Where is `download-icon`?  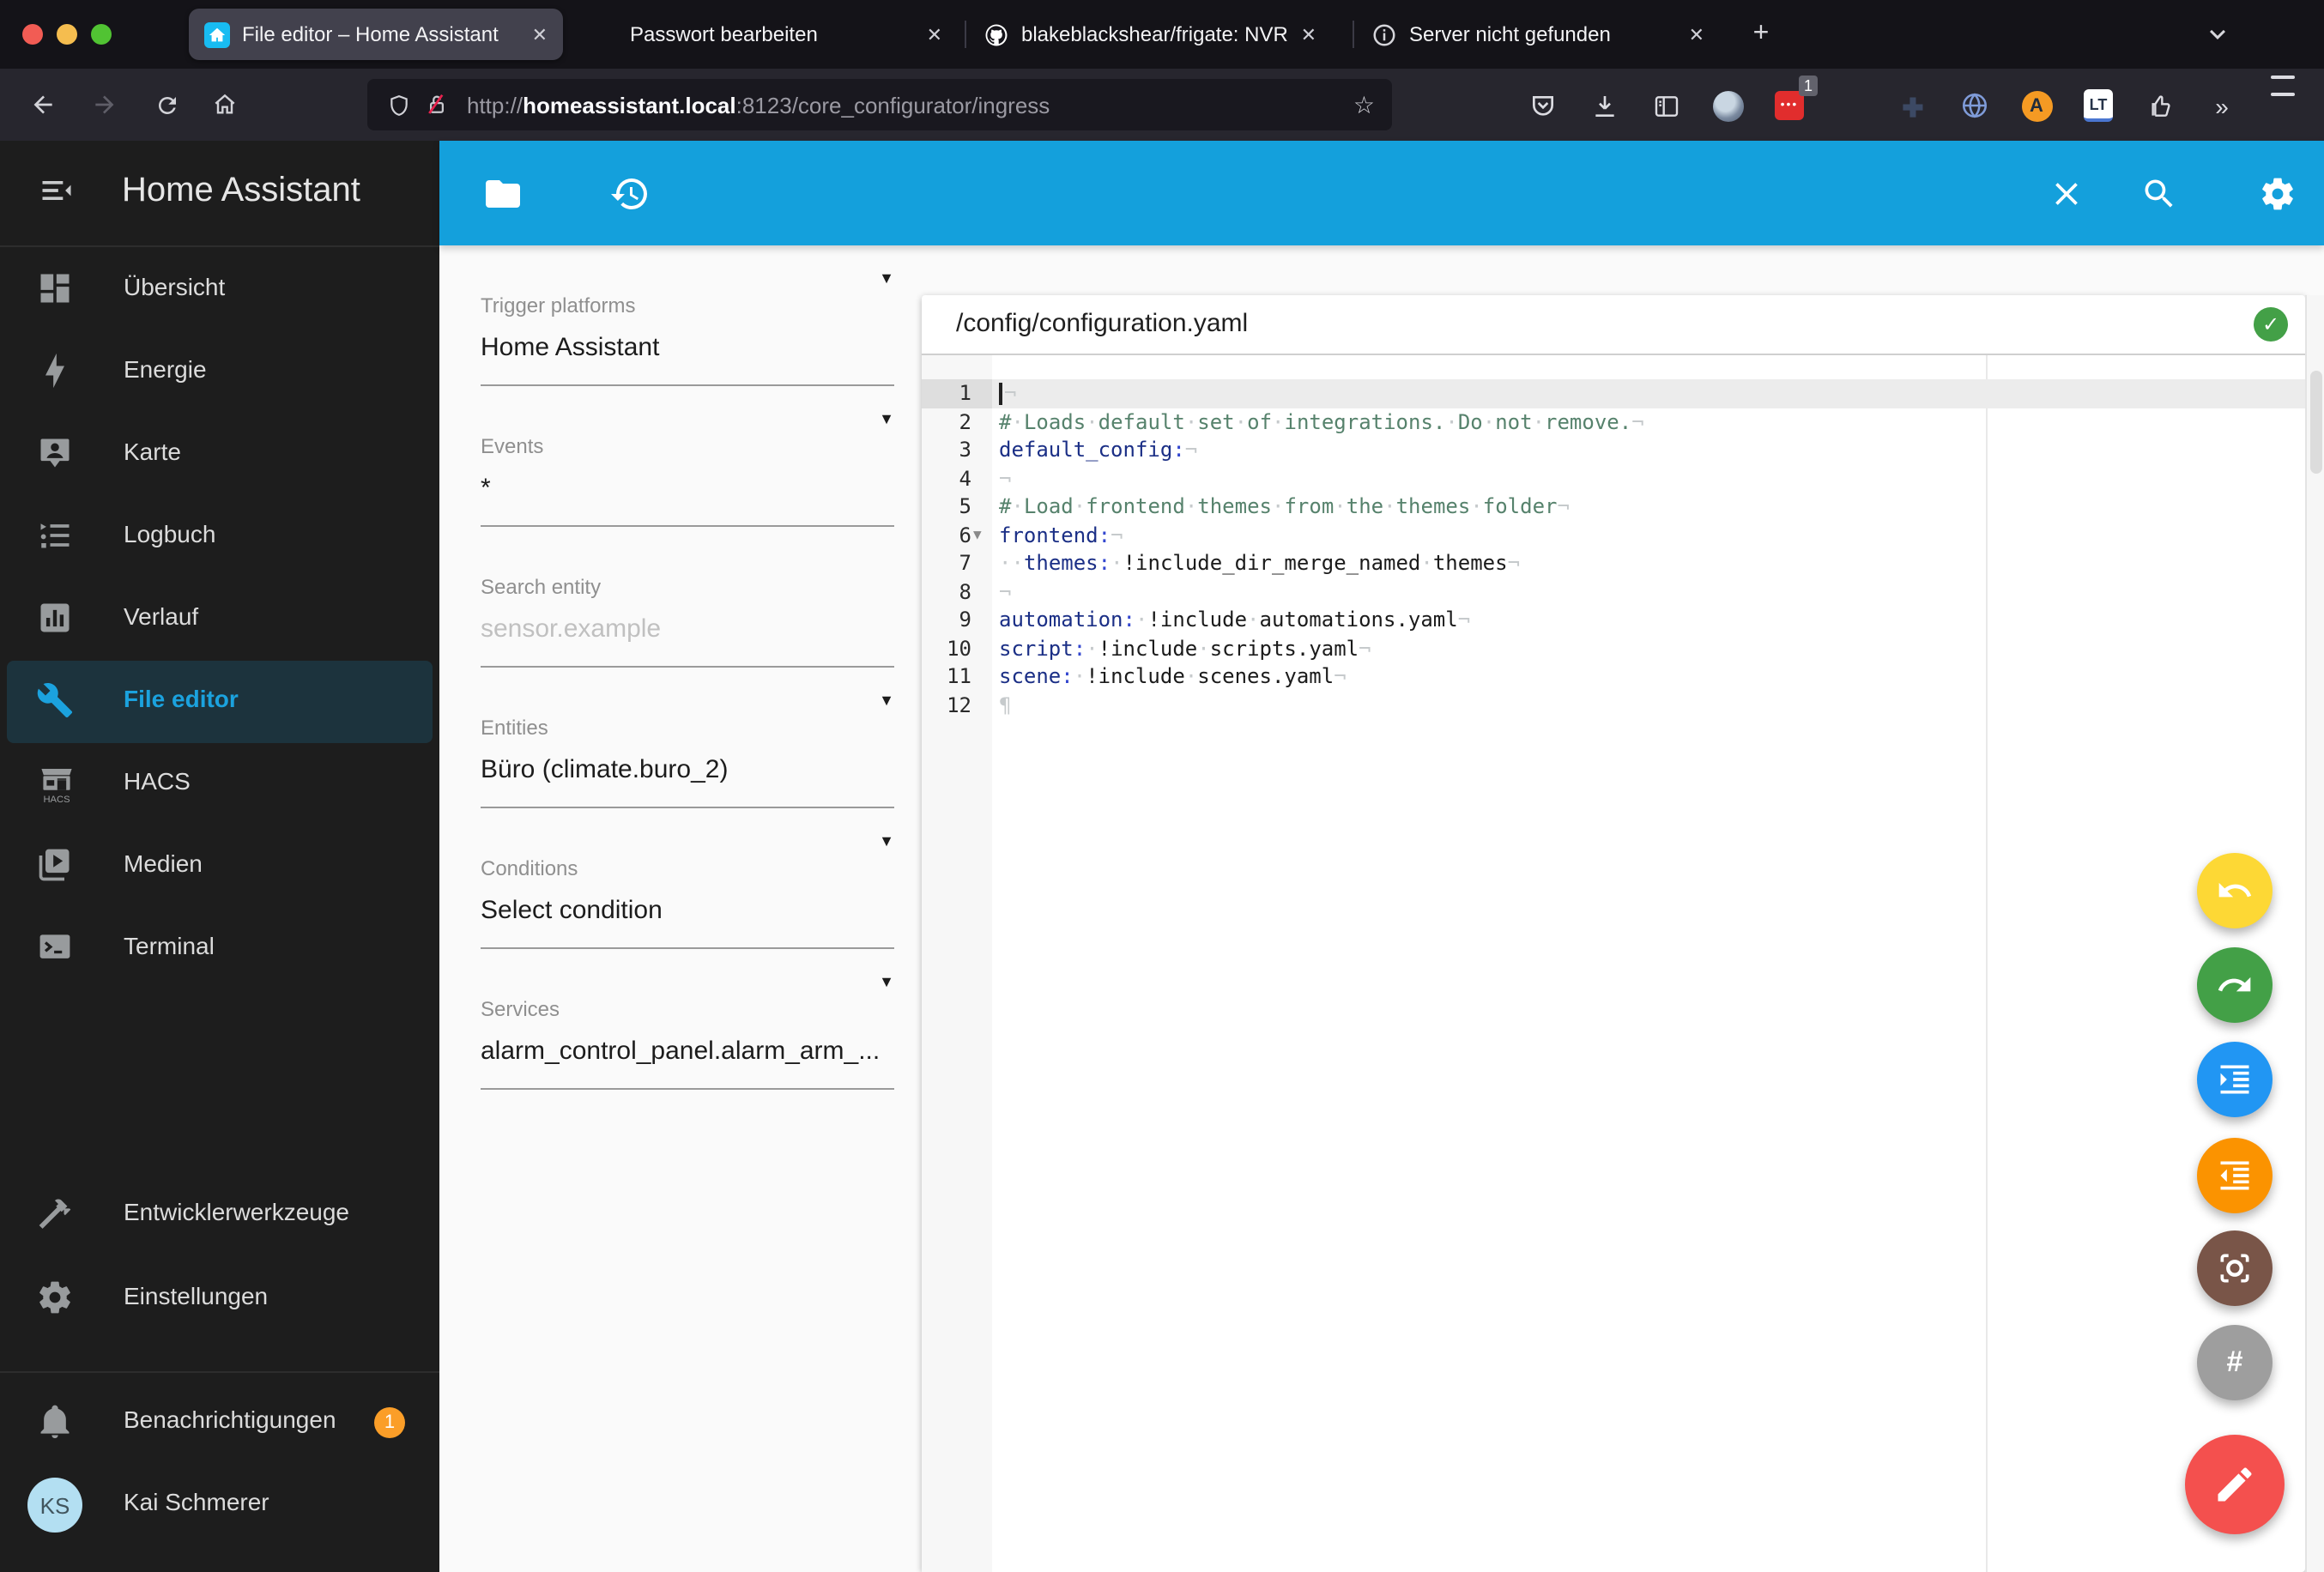 download-icon is located at coordinates (1604, 105).